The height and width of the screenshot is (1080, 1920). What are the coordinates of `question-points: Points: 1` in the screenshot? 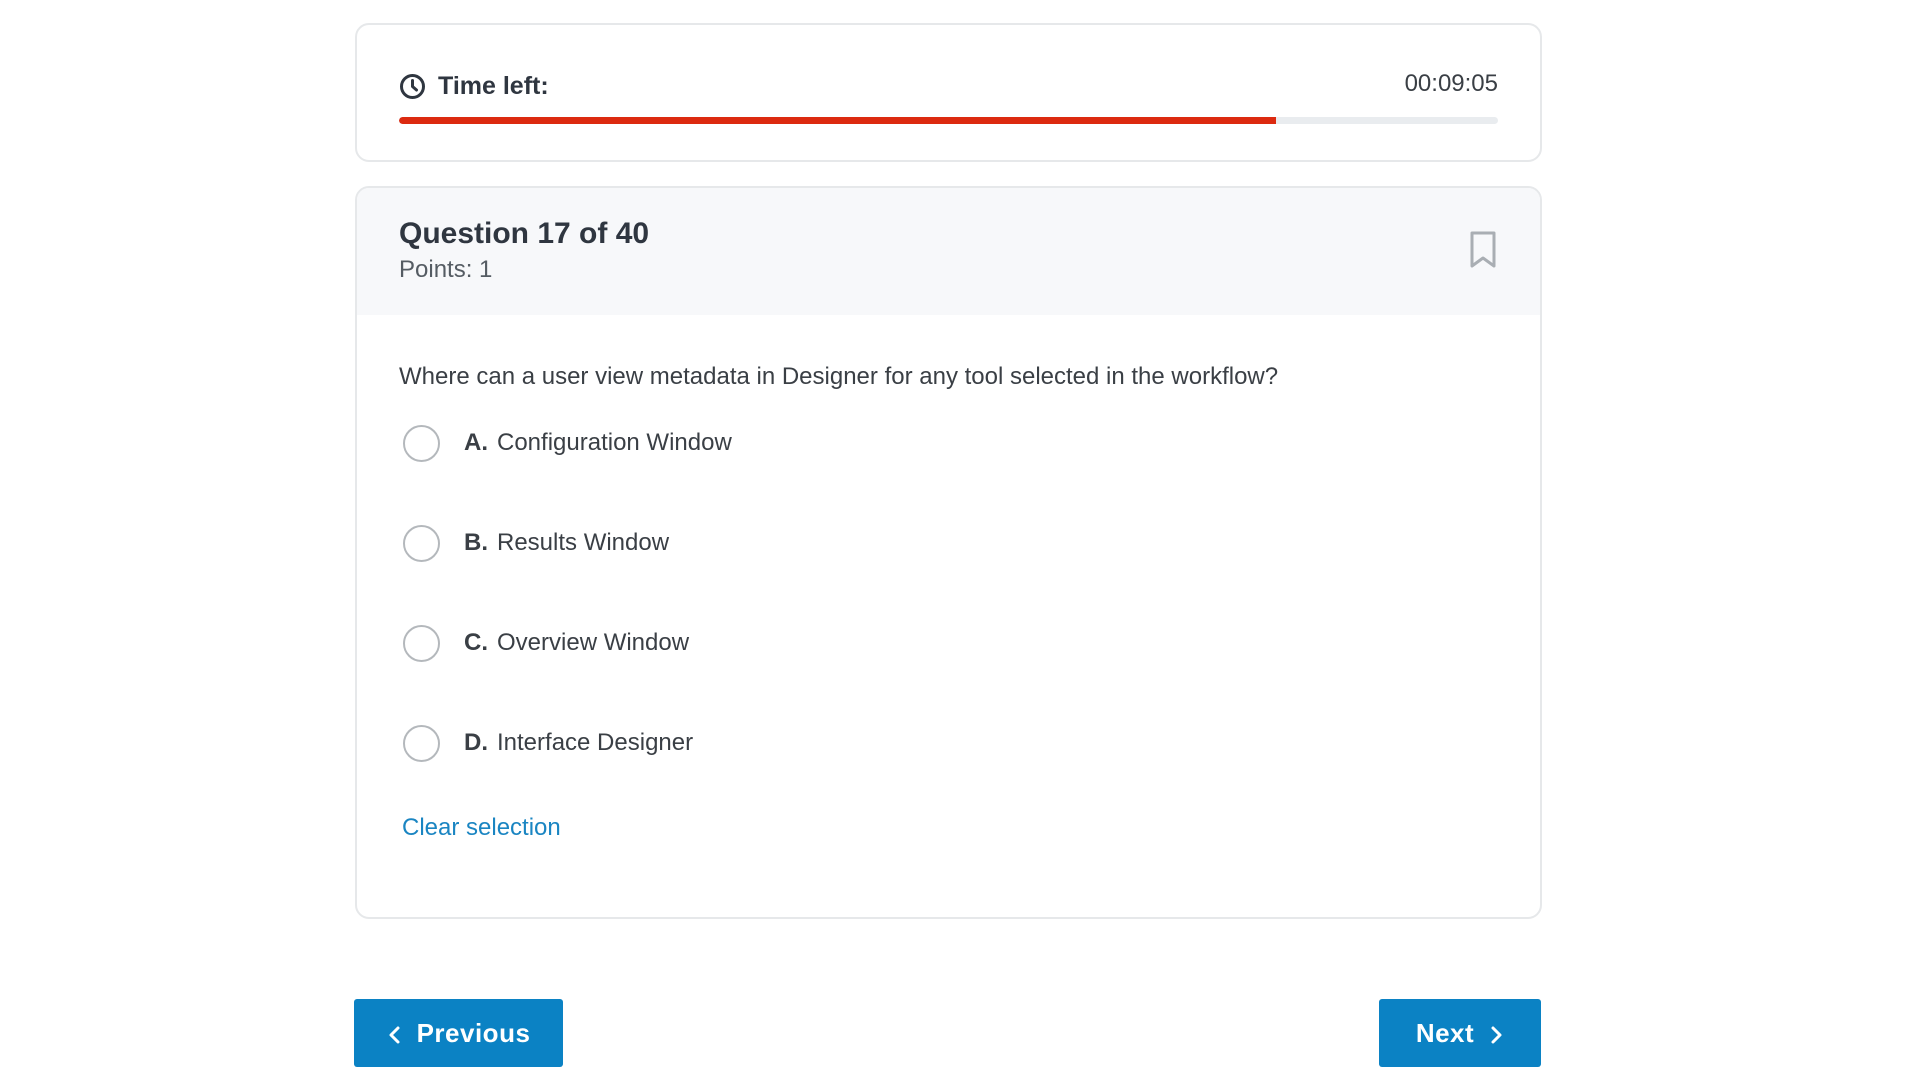 It's located at (446, 269).